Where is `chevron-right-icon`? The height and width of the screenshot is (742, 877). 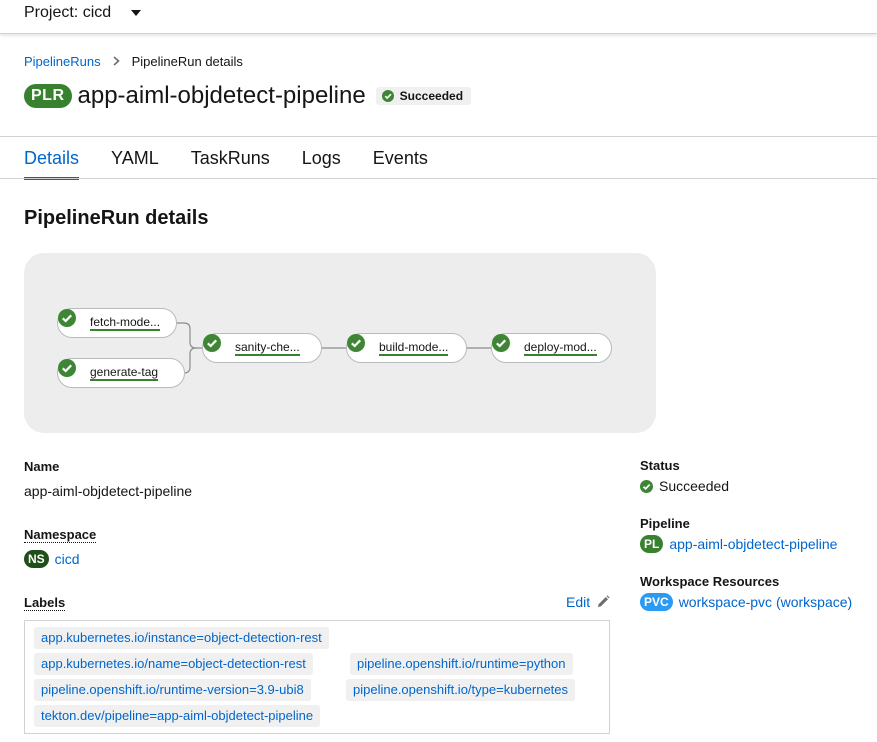
chevron-right-icon is located at coordinates (116, 61).